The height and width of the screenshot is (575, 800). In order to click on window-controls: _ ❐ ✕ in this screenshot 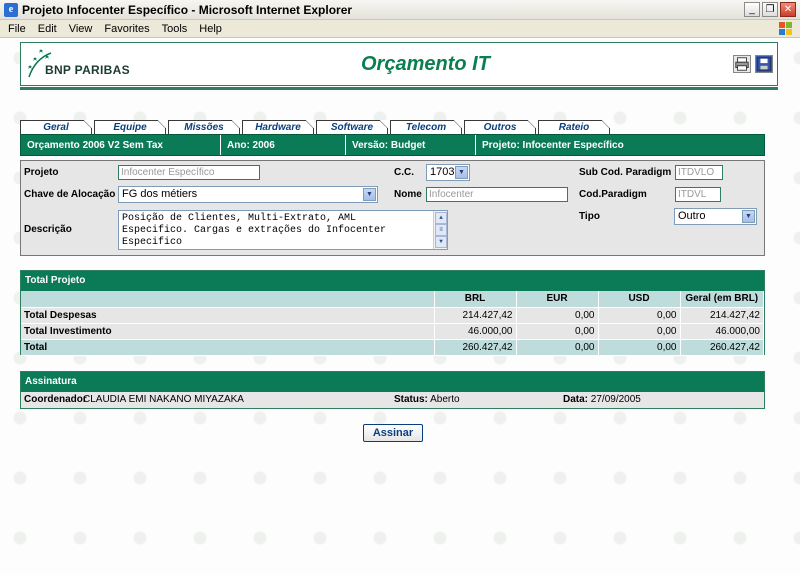, I will do `click(770, 9)`.